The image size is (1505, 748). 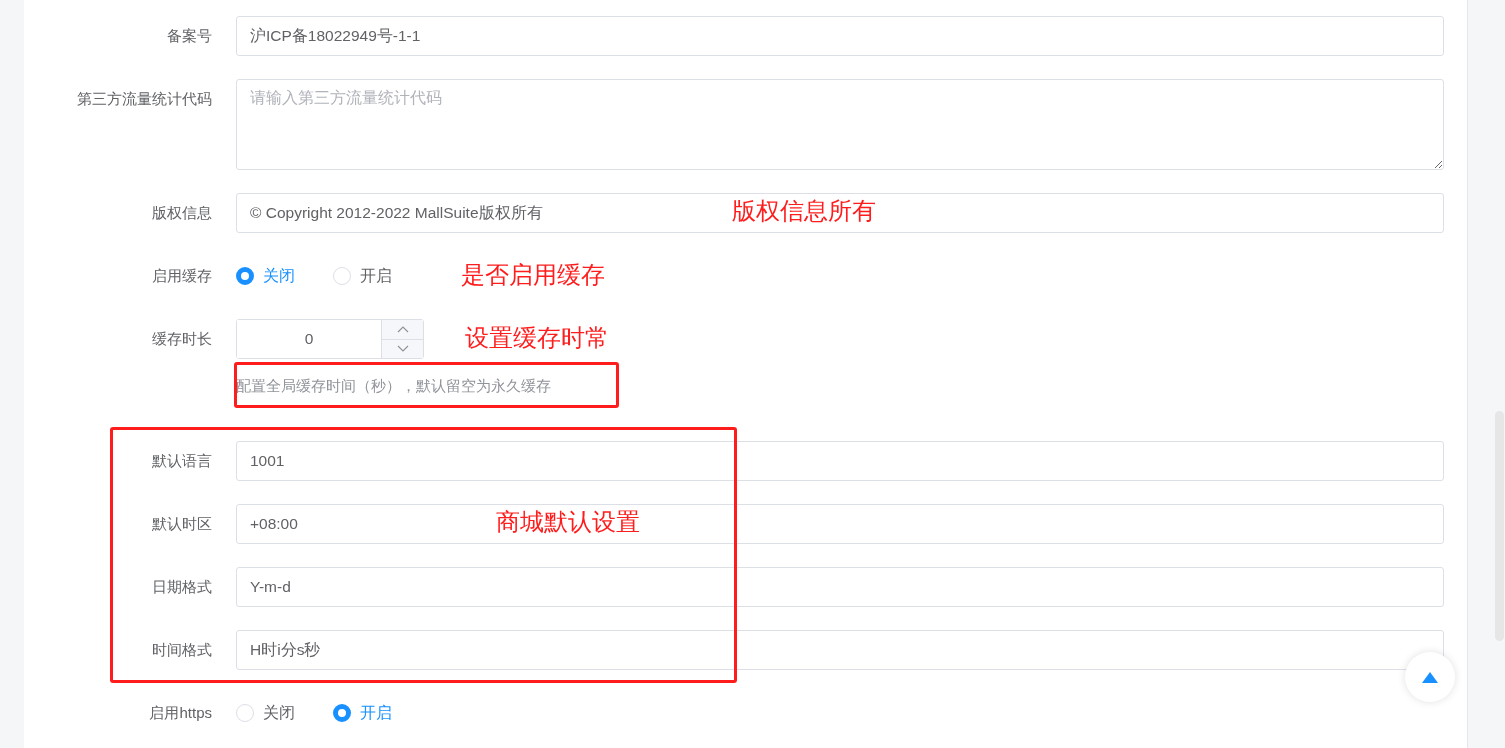 I want to click on hint-text: 配置全局缓存时间（秒），默认留空为永久缓存, so click(x=393, y=386).